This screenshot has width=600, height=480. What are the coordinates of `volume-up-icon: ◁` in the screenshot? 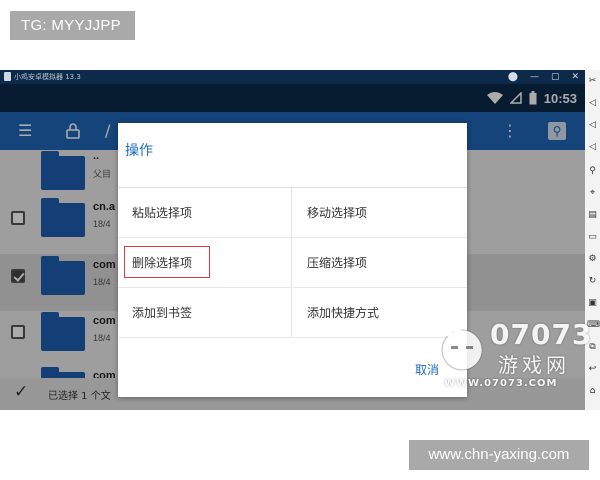 It's located at (592, 103).